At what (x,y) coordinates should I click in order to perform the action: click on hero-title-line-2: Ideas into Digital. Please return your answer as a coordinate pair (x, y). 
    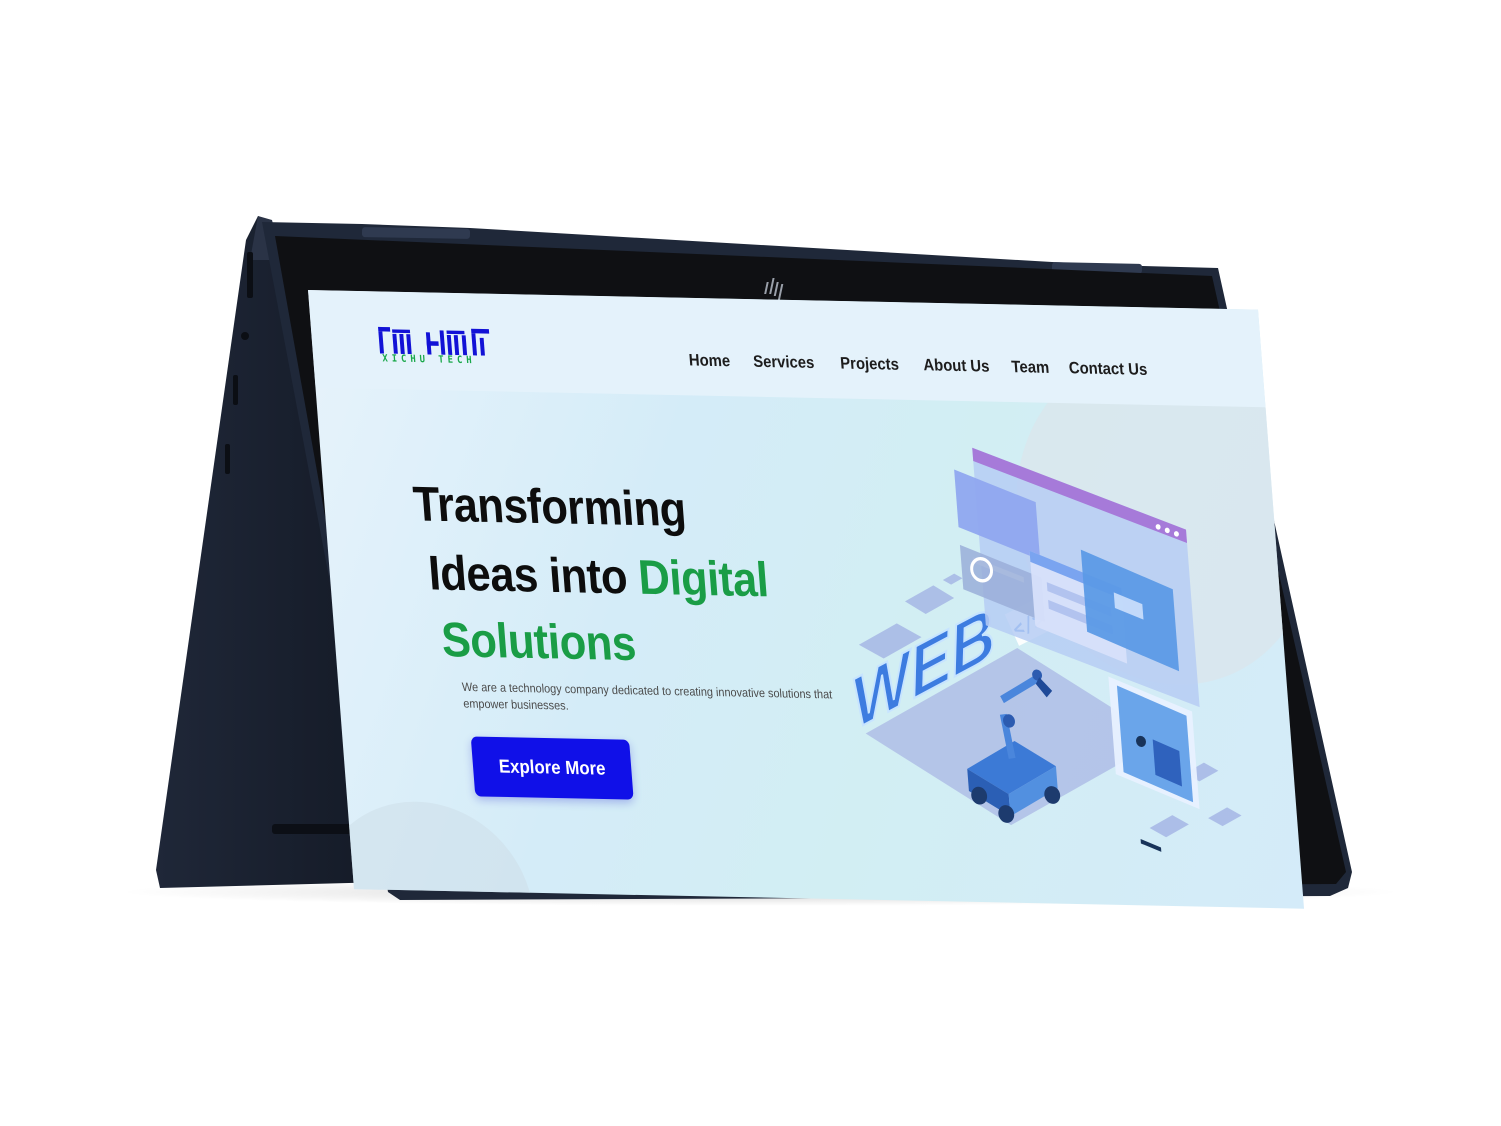
    Looking at the image, I should click on (598, 577).